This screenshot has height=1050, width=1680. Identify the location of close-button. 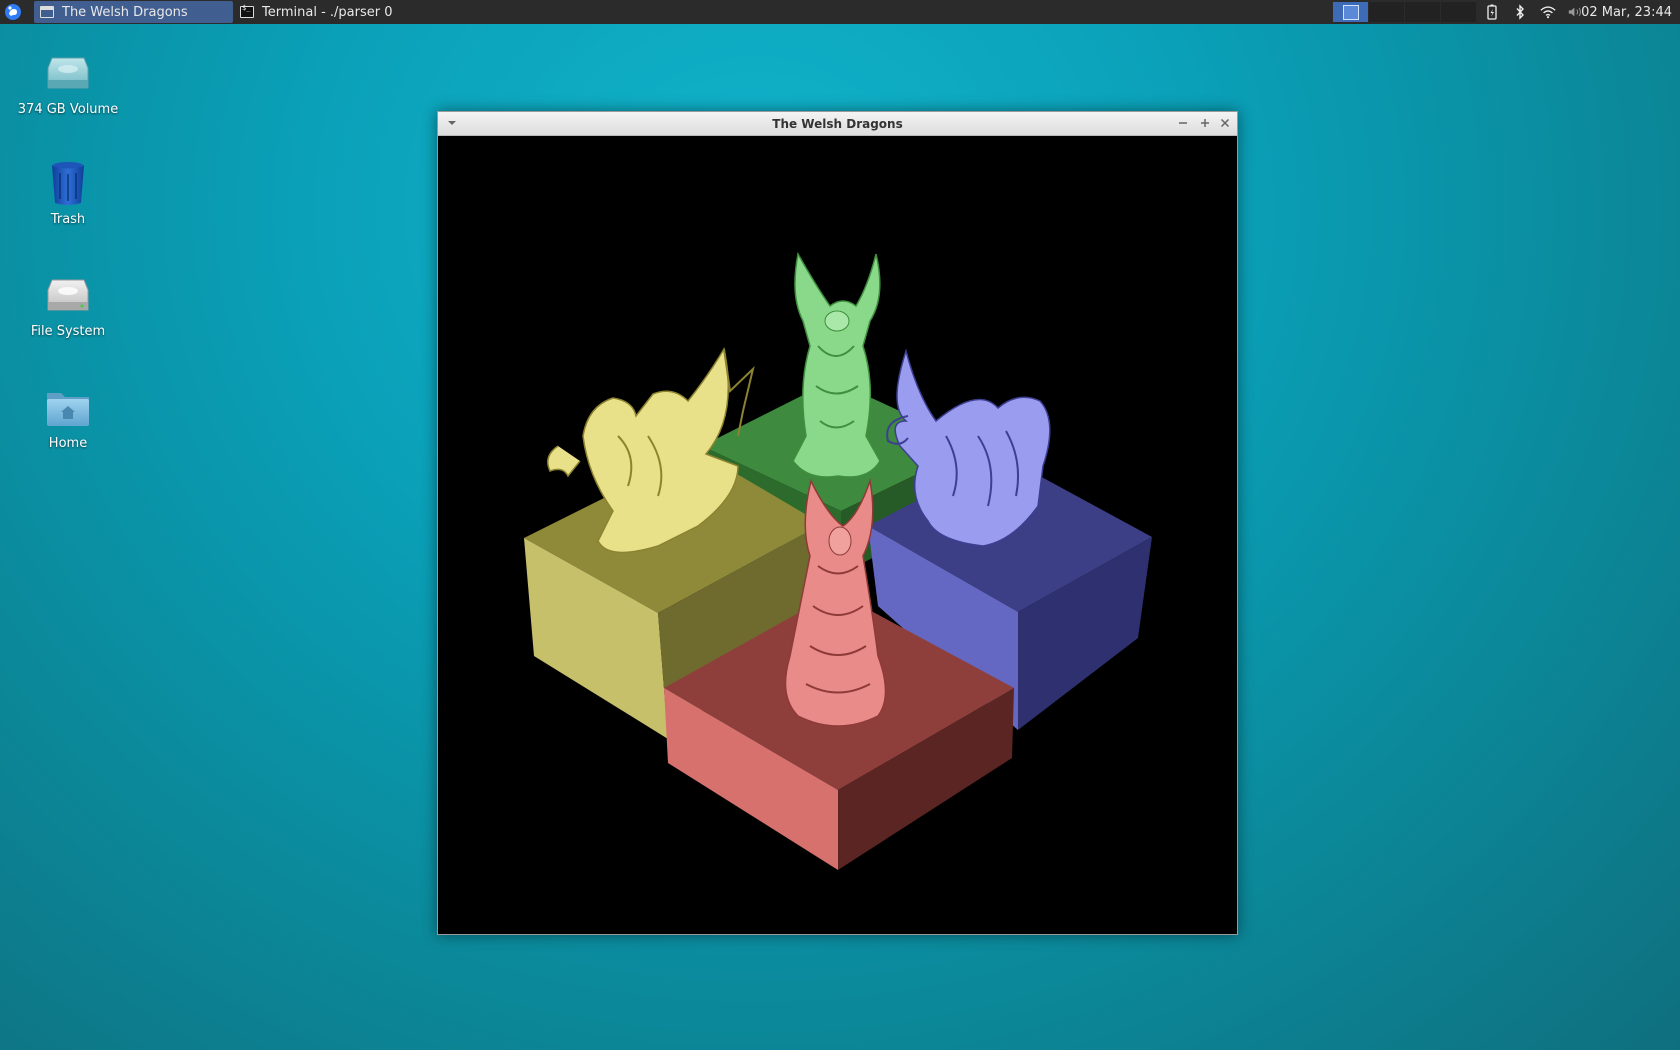
(1225, 123).